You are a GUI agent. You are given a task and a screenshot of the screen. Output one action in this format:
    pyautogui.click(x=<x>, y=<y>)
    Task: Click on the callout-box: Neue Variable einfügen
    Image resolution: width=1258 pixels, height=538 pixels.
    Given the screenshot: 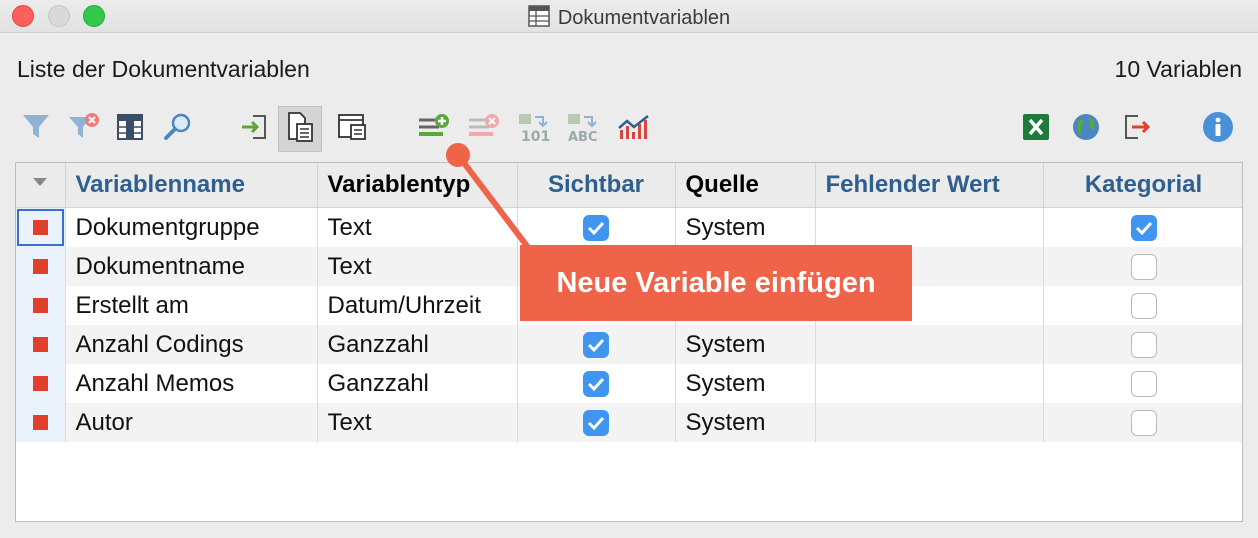 What is the action you would take?
    pyautogui.click(x=716, y=283)
    